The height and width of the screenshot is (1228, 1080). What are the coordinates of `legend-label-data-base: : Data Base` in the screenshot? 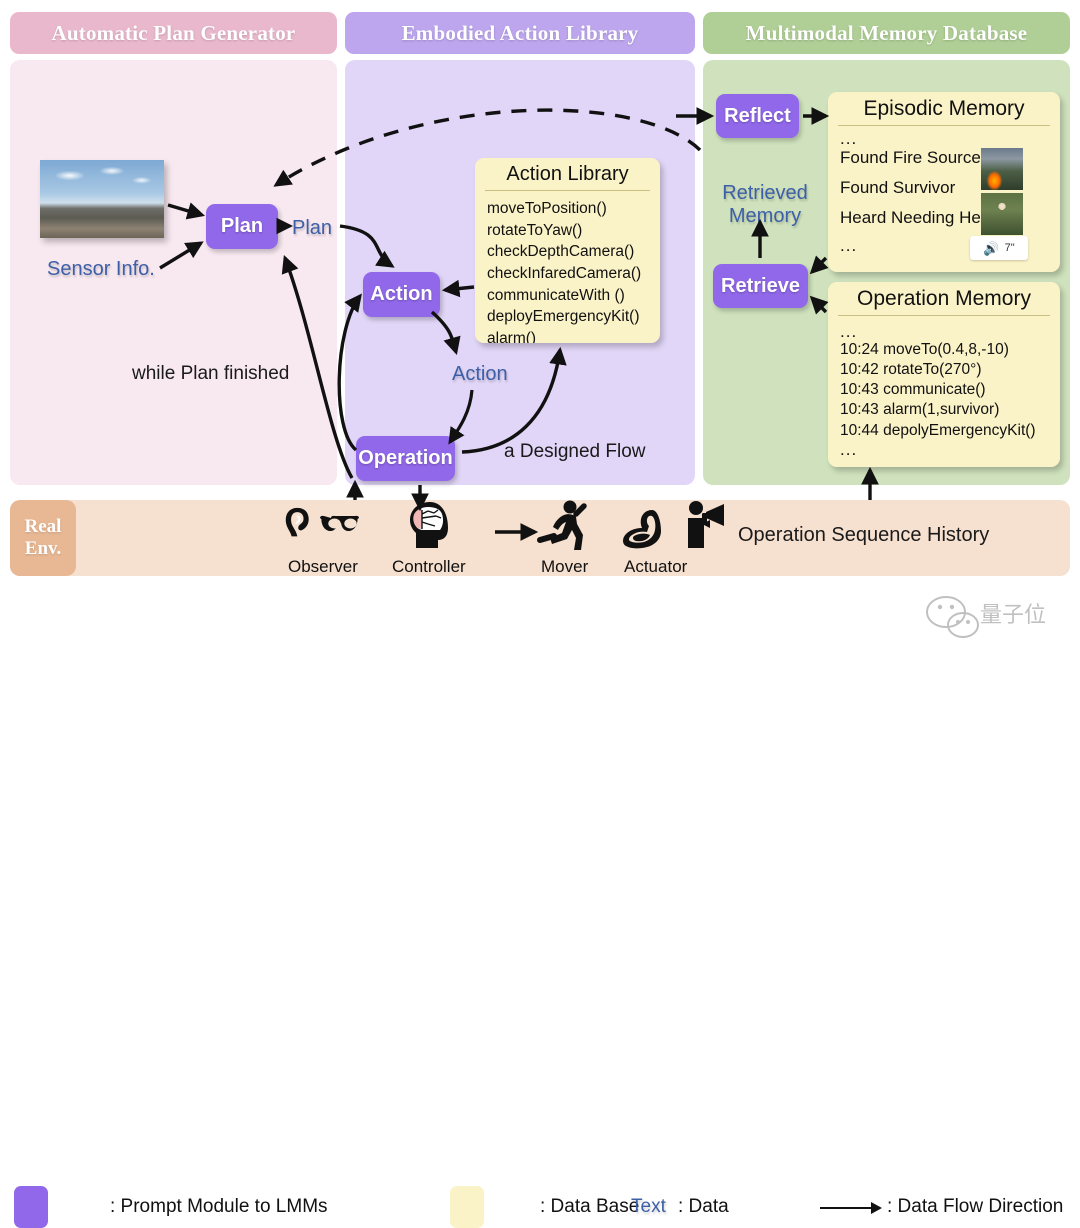 It's located at (590, 1206).